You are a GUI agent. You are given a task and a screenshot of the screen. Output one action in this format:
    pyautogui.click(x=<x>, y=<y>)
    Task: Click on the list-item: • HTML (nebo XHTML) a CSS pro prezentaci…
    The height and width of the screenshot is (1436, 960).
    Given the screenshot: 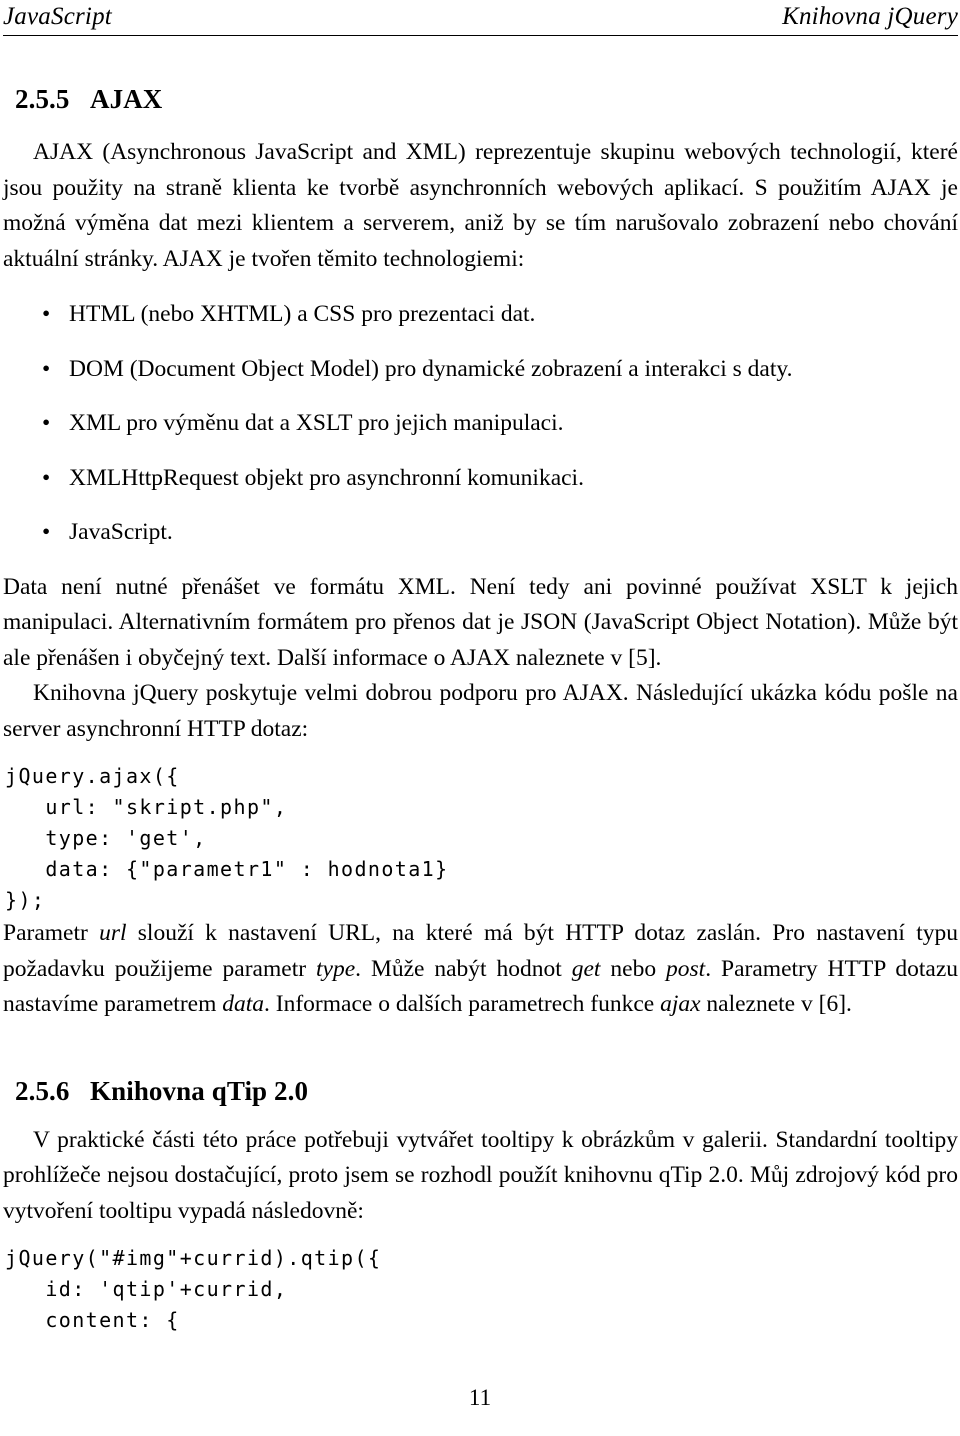 What is the action you would take?
    pyautogui.click(x=480, y=315)
    